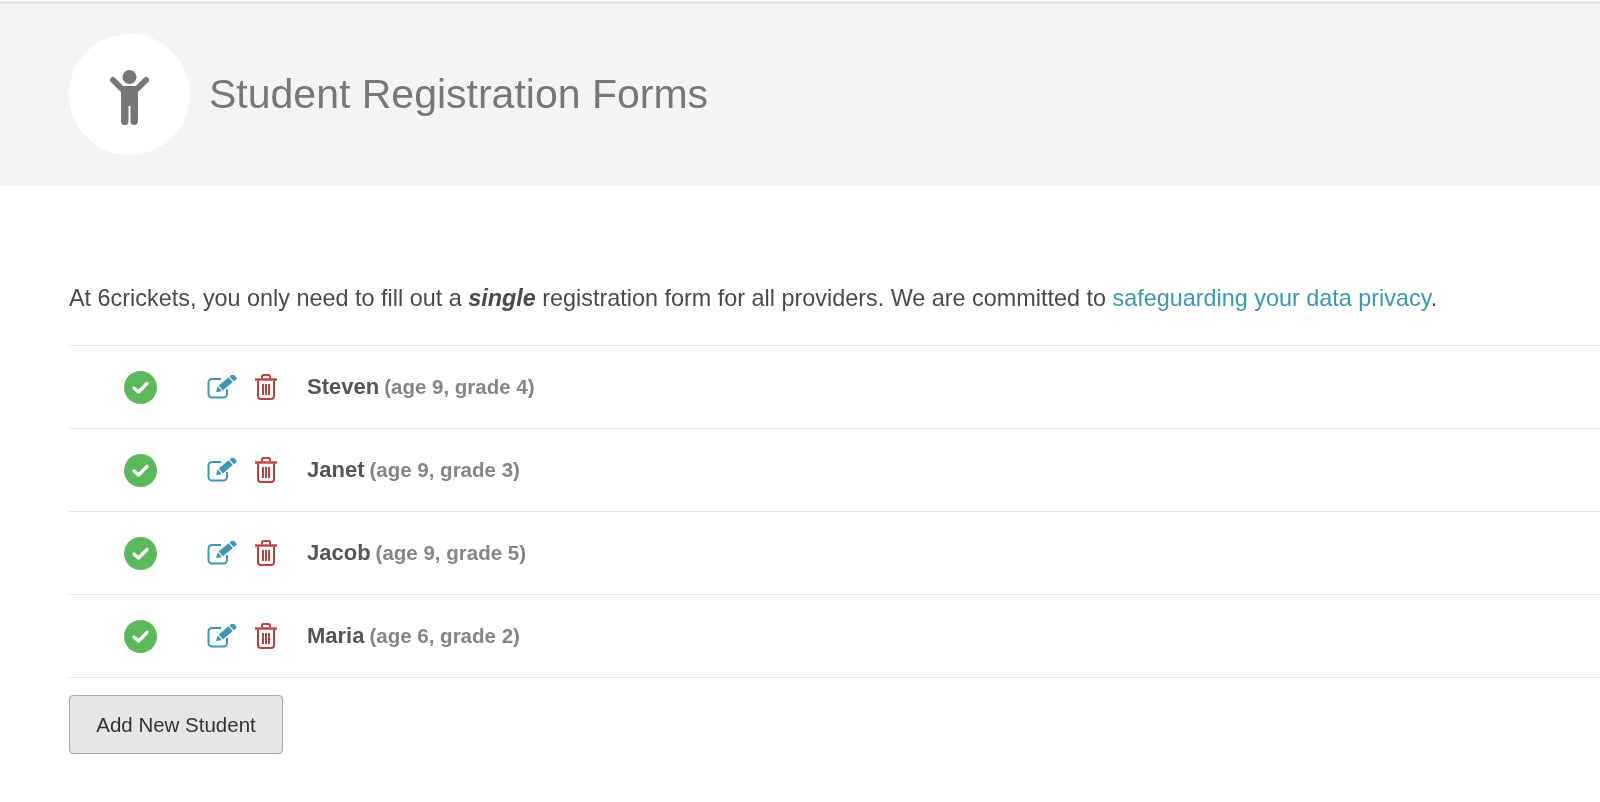  I want to click on page-title: Student Registration Forms, so click(459, 94).